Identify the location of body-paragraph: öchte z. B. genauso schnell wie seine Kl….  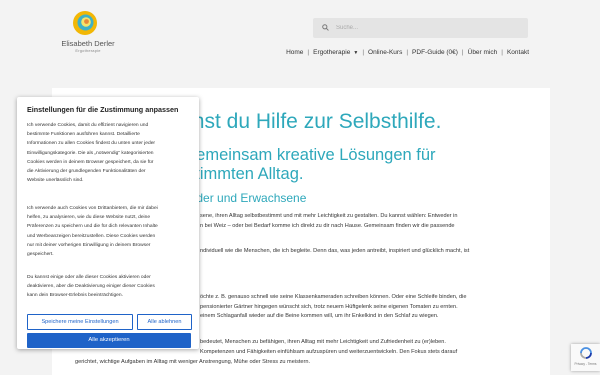
(333, 307).